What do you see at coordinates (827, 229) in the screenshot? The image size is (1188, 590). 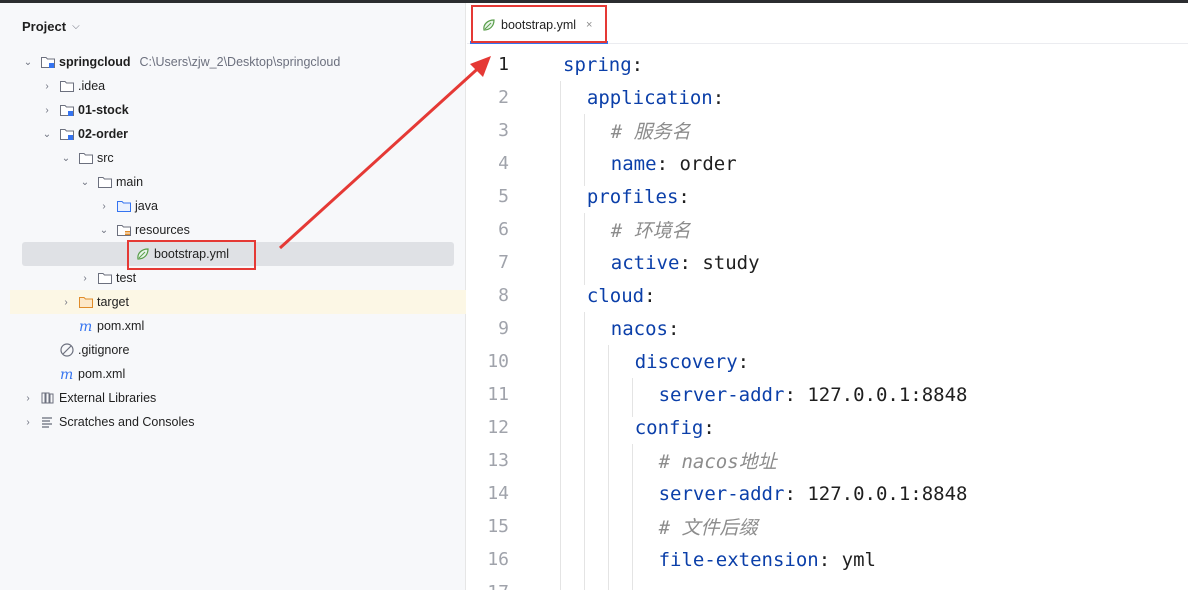 I see `code-line: 6 # 环境名` at bounding box center [827, 229].